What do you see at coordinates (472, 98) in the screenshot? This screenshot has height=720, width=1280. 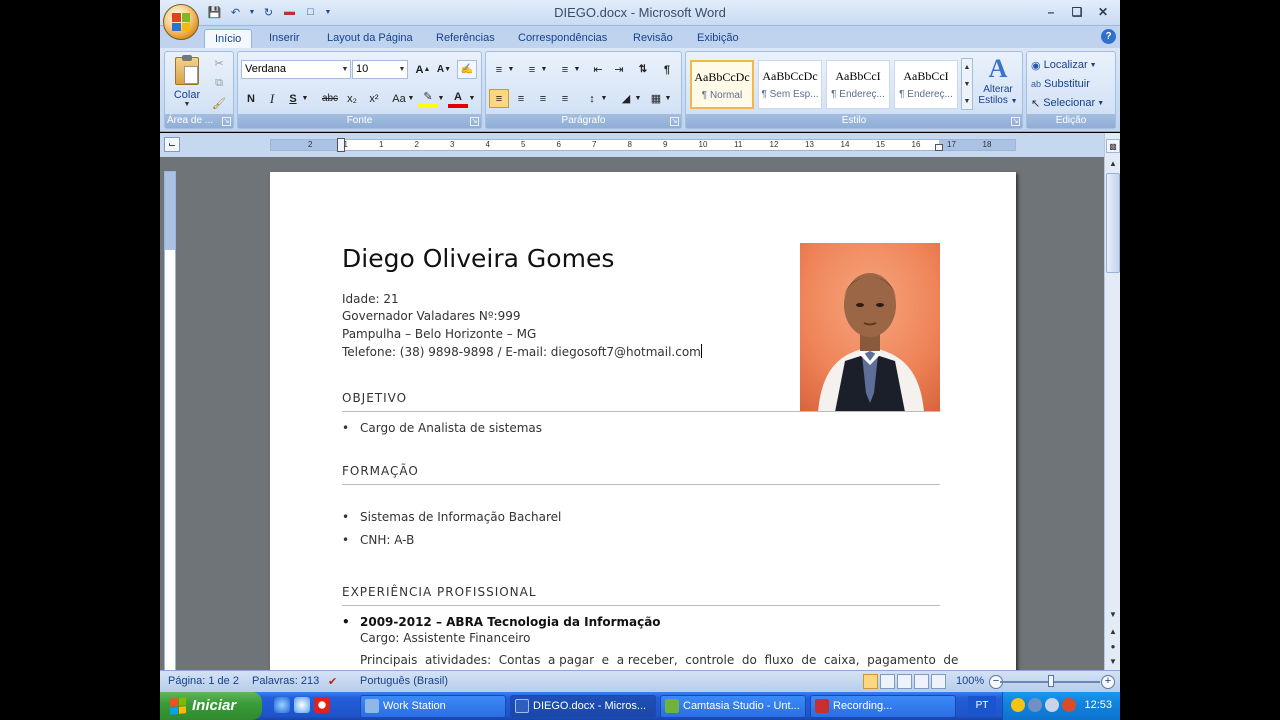 I see `font-color-dropdown-icon: ▼` at bounding box center [472, 98].